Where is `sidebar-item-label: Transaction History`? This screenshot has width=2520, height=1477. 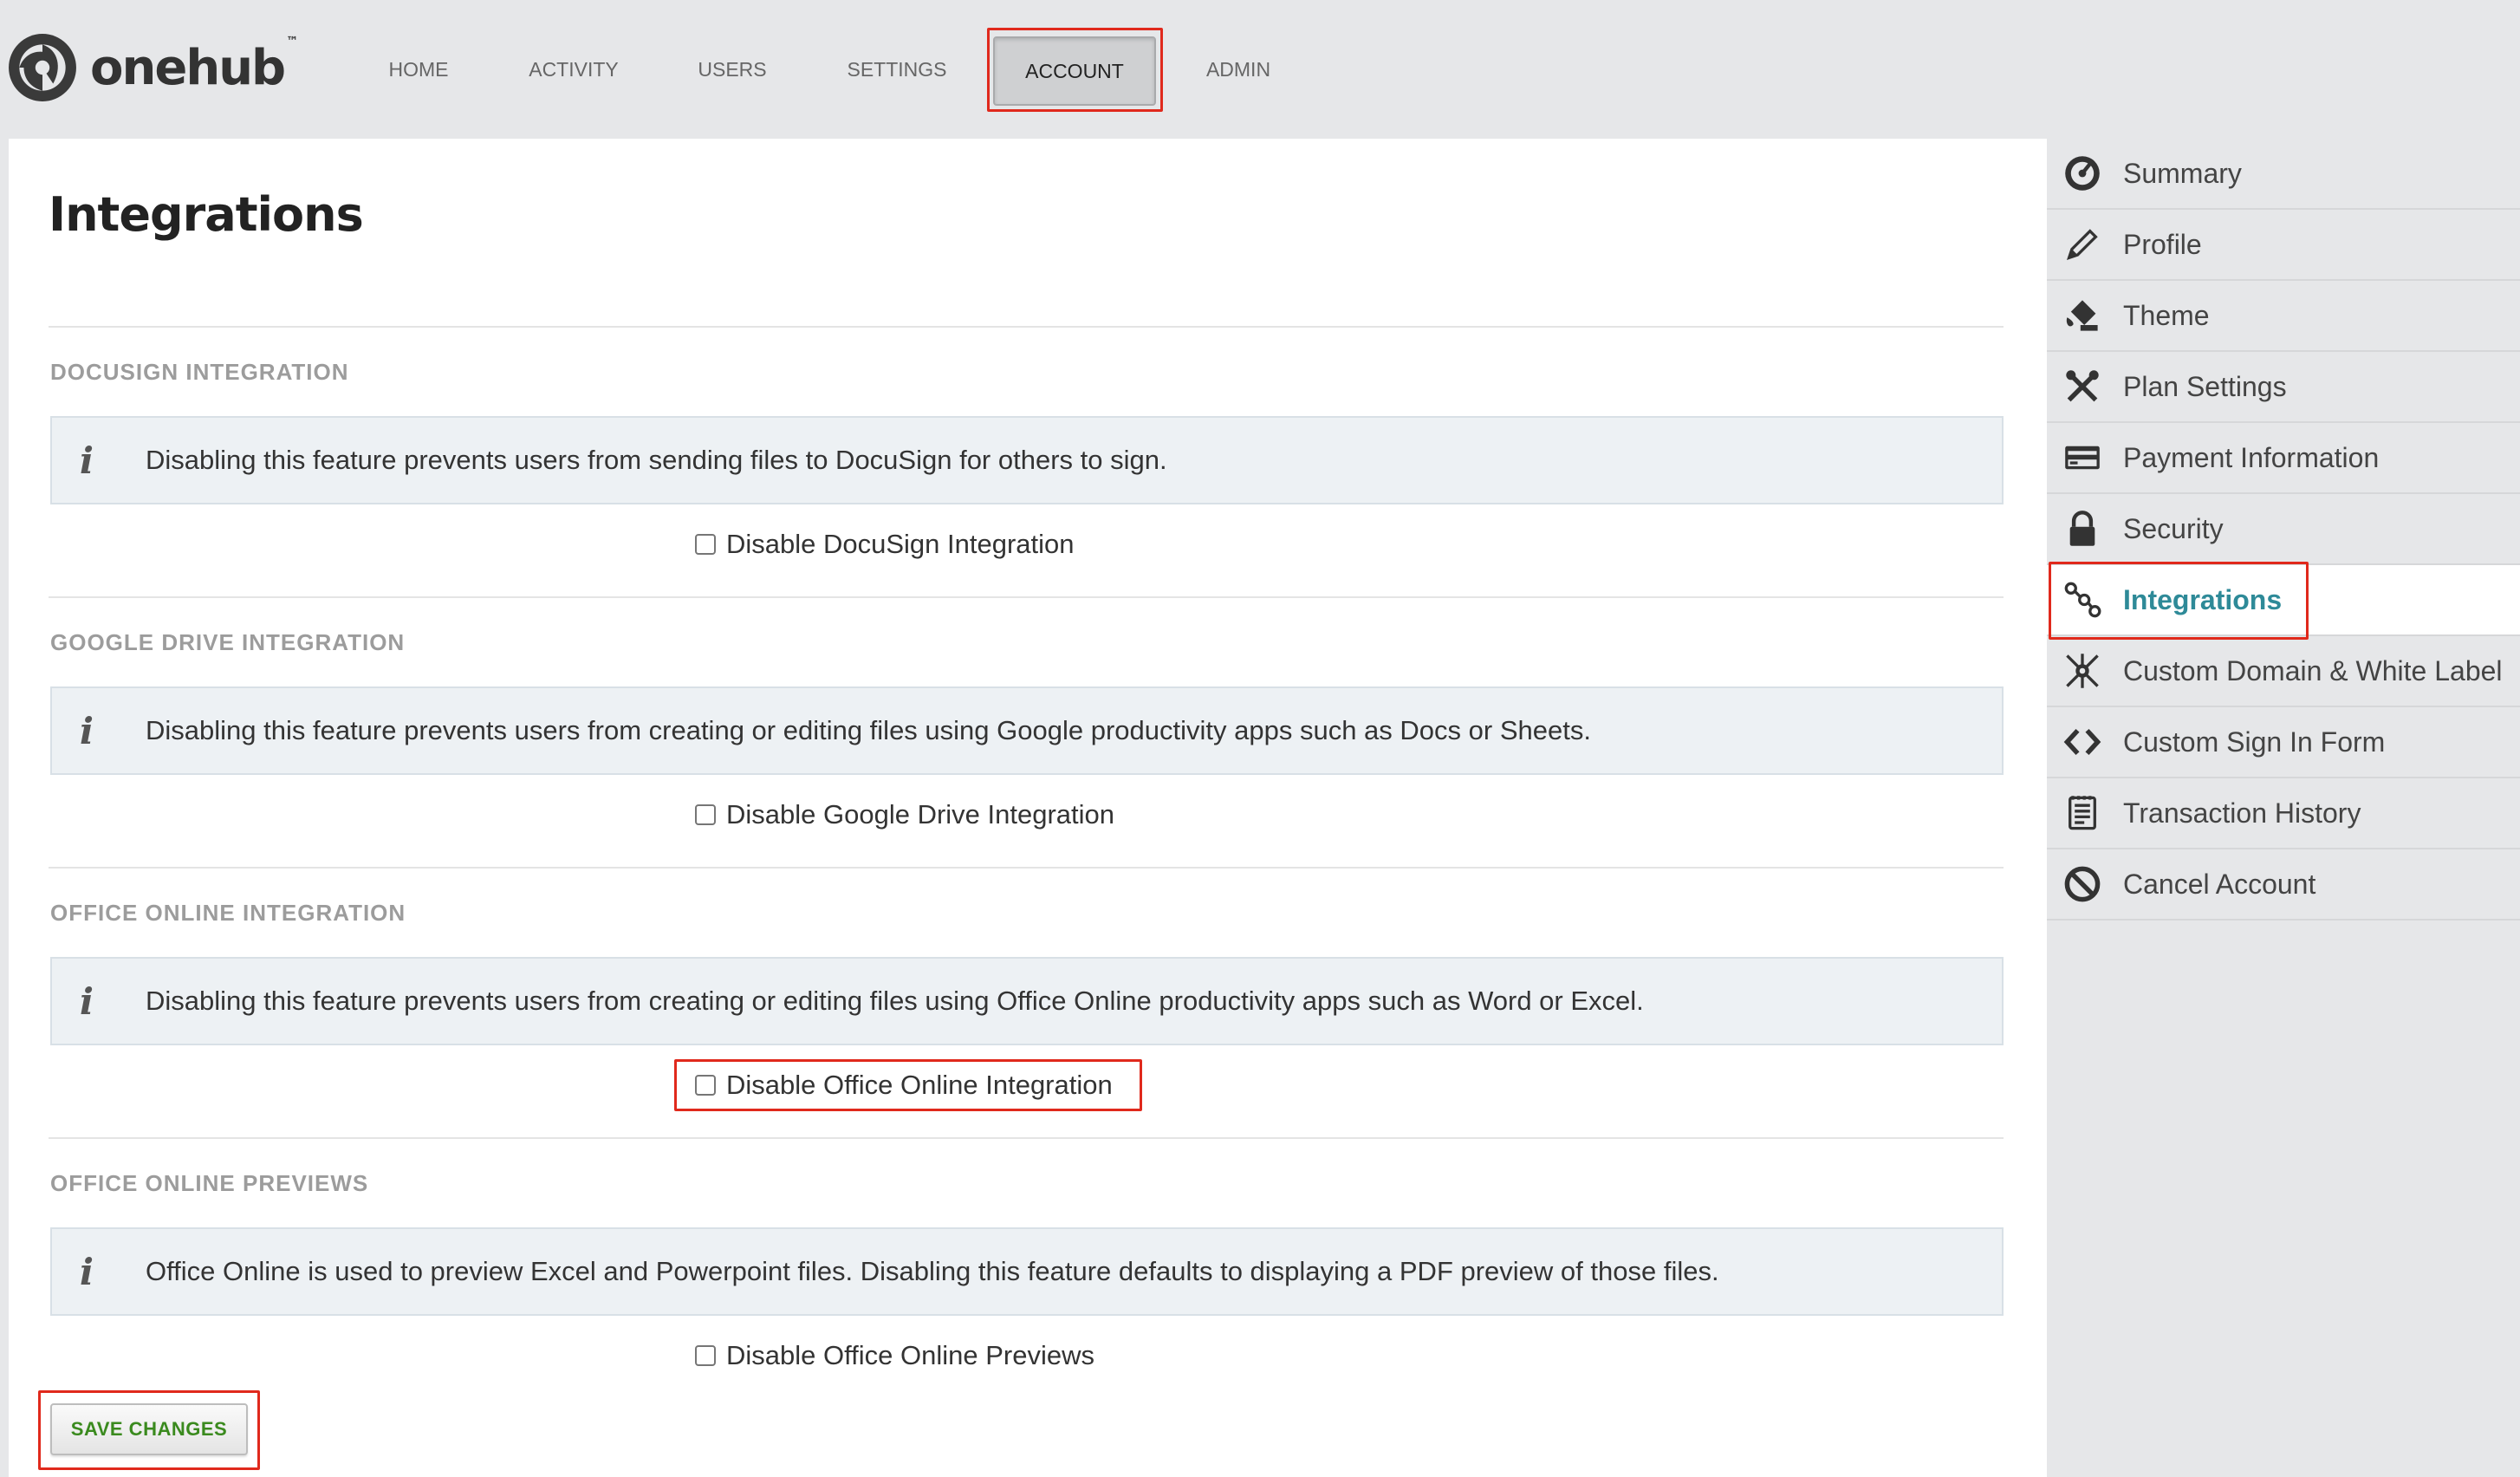 sidebar-item-label: Transaction History is located at coordinates (2242, 813).